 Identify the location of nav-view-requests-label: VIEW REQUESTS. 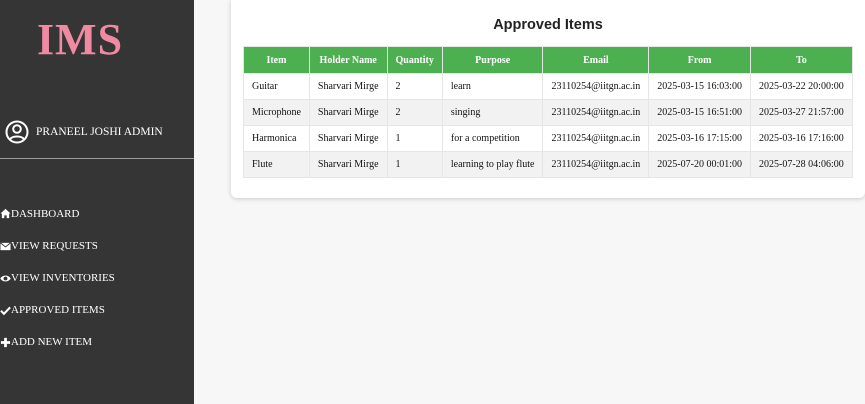
(54, 246).